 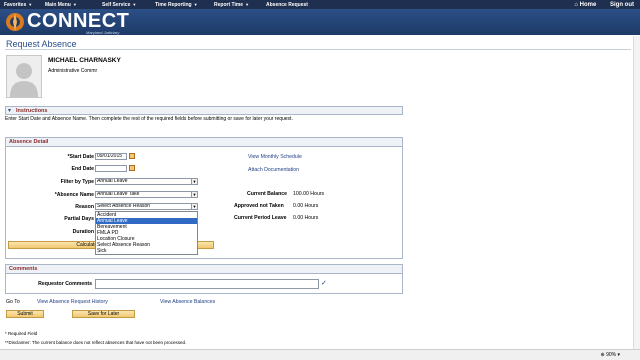 What do you see at coordinates (204, 142) in the screenshot?
I see `absence-detail-header: Absence Detail` at bounding box center [204, 142].